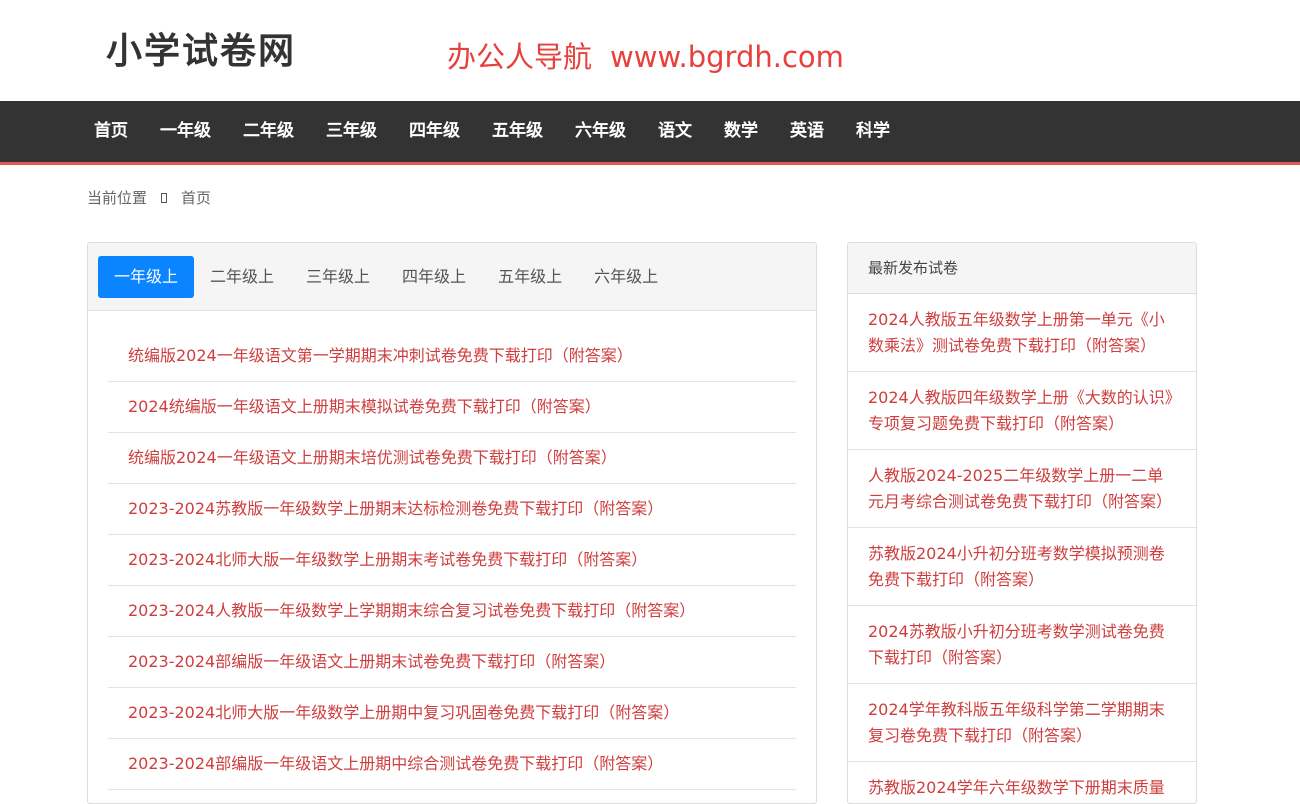 The image size is (1300, 804). Describe the element at coordinates (185, 131) in the screenshot. I see `nav-item-grade1: 一年级` at that location.